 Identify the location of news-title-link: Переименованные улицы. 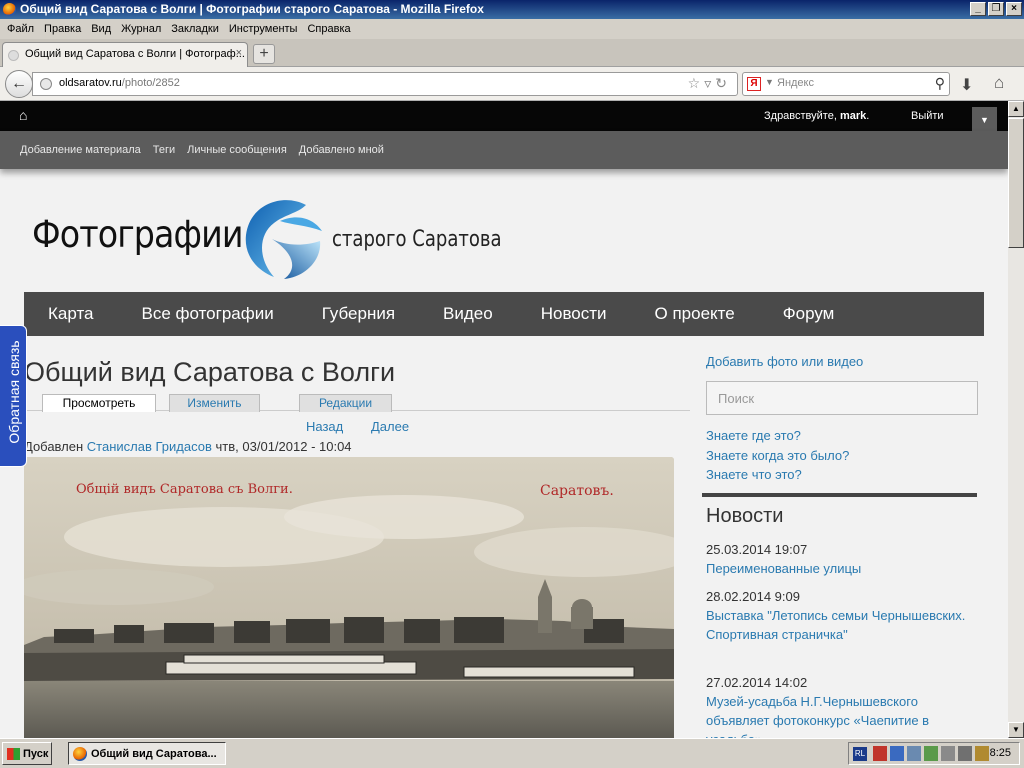
(841, 568).